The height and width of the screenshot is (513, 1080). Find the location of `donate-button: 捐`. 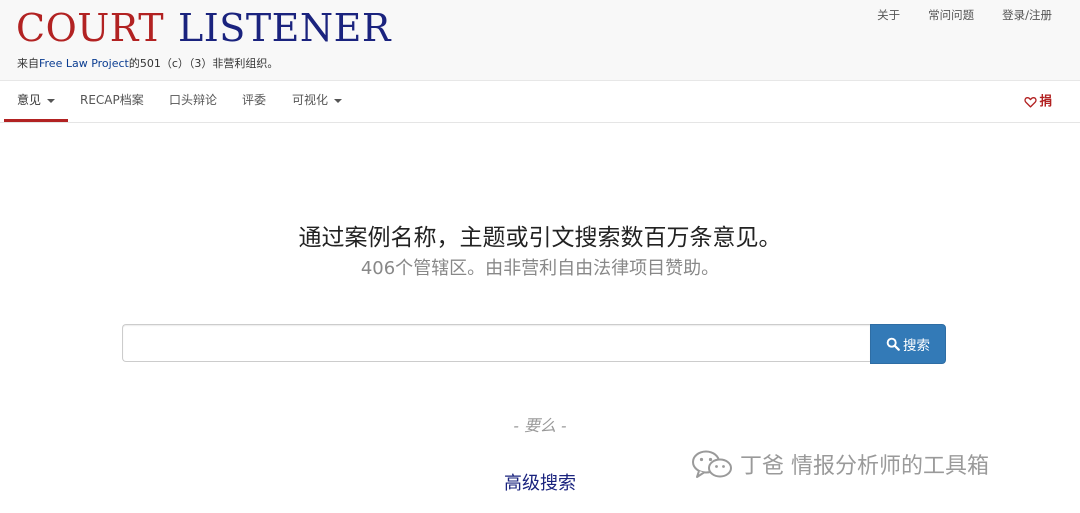

donate-button: 捐 is located at coordinates (1038, 100).